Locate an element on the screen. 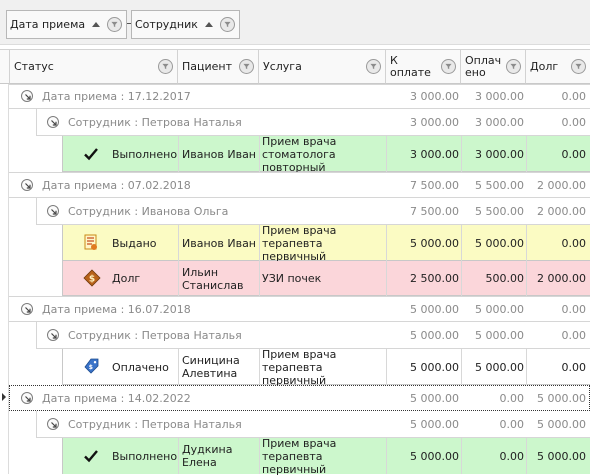 The width and height of the screenshot is (590, 476). subgroup-total-paid: 5 500.00 is located at coordinates (499, 211).